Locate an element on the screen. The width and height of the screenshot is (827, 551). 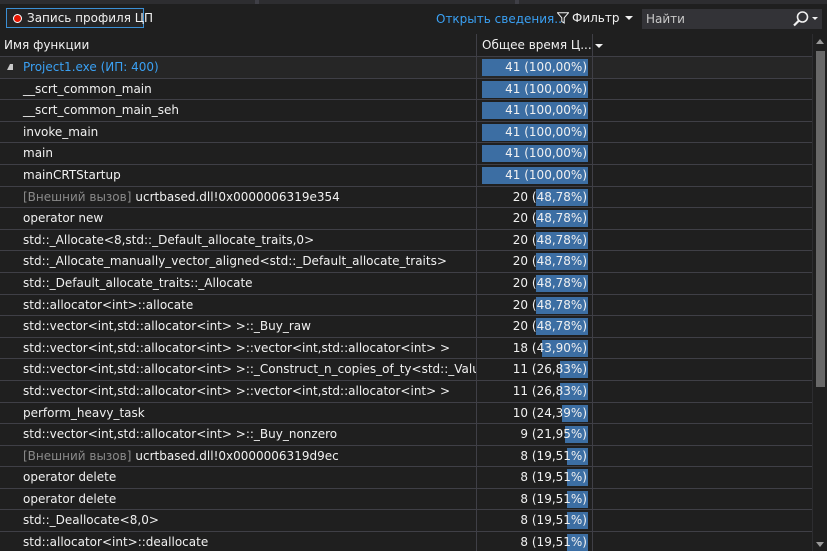
filter-dropdown: Фильтр is located at coordinates (595, 18).